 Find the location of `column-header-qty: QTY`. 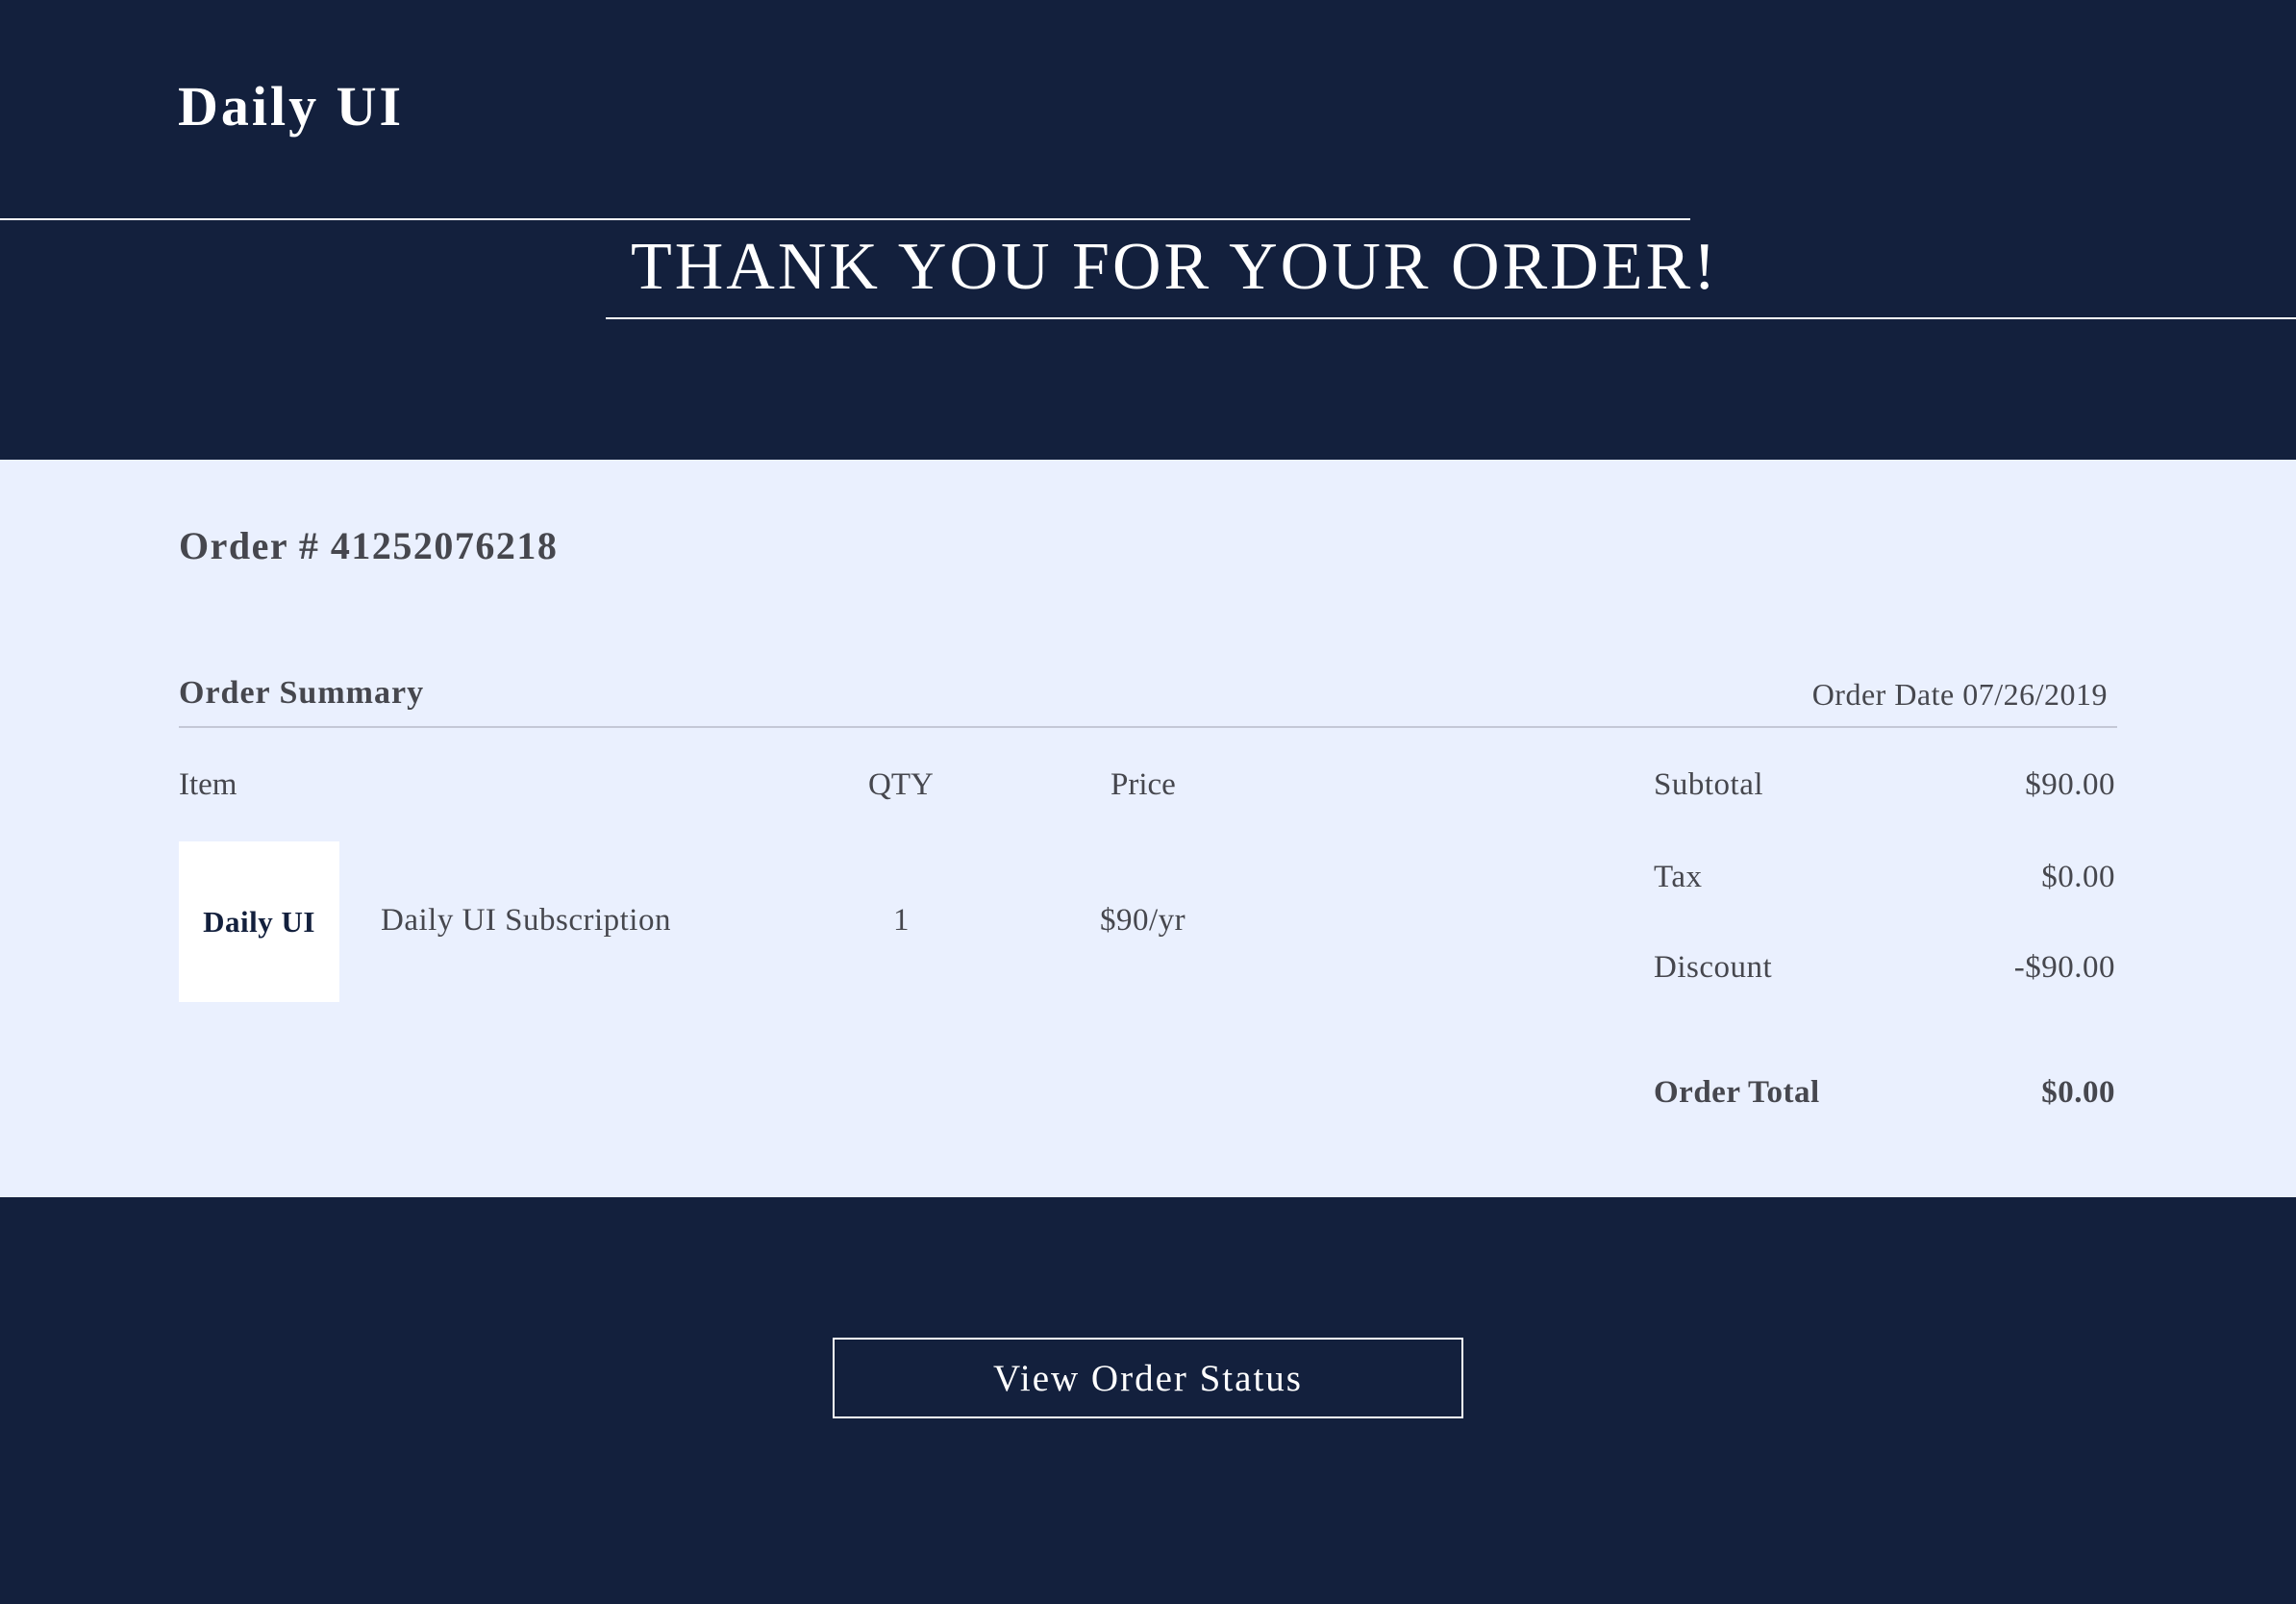

column-header-qty: QTY is located at coordinates (901, 784).